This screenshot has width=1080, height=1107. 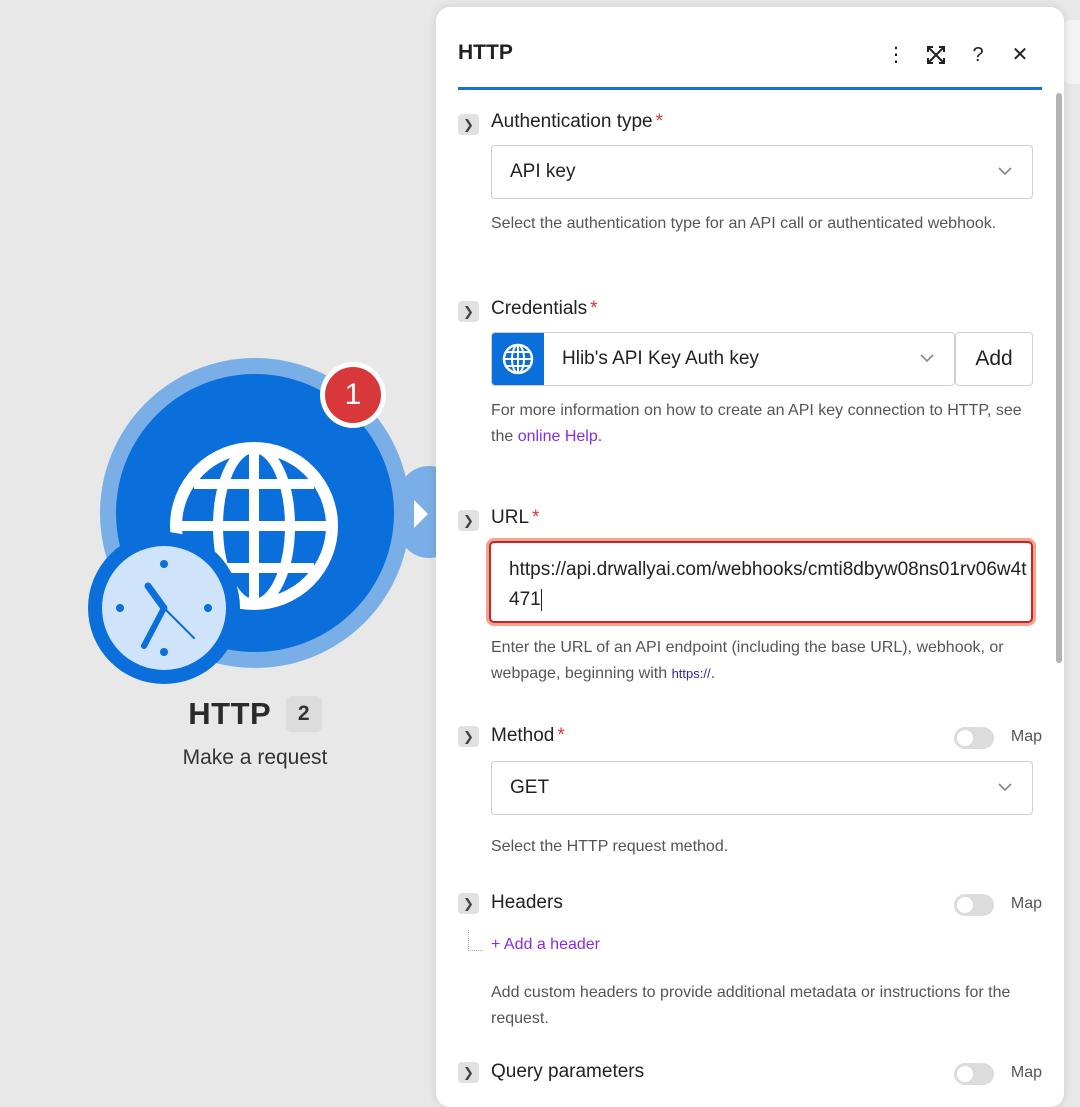 What do you see at coordinates (515, 517) in the screenshot?
I see `url-label: URL *` at bounding box center [515, 517].